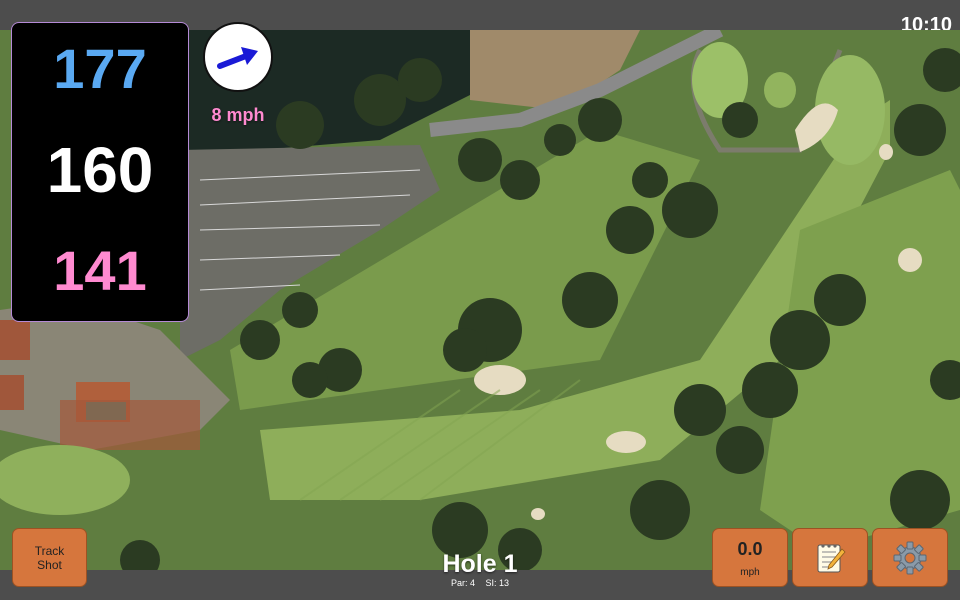 The height and width of the screenshot is (600, 960). Describe the element at coordinates (238, 115) in the screenshot. I see `wind-speed: 8 mph` at that location.